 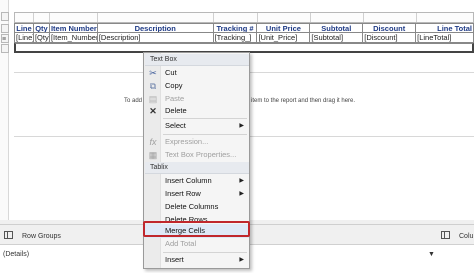 What do you see at coordinates (197, 86) in the screenshot?
I see `menu-item-copy: ⧉ Copy` at bounding box center [197, 86].